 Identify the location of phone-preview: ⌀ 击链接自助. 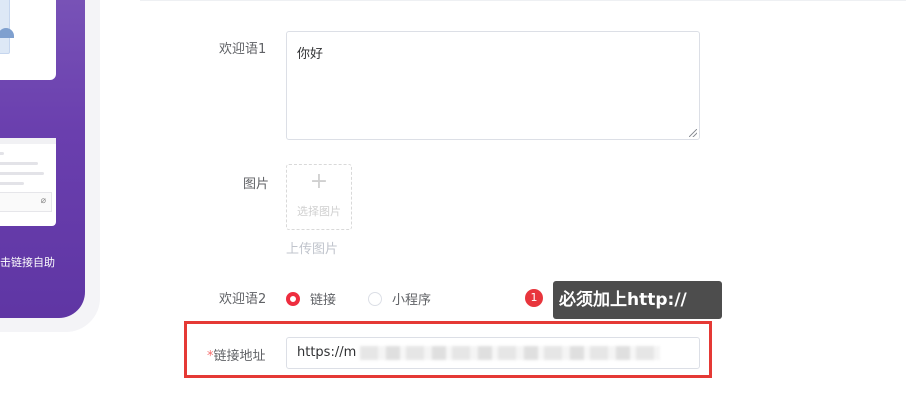
(42, 159).